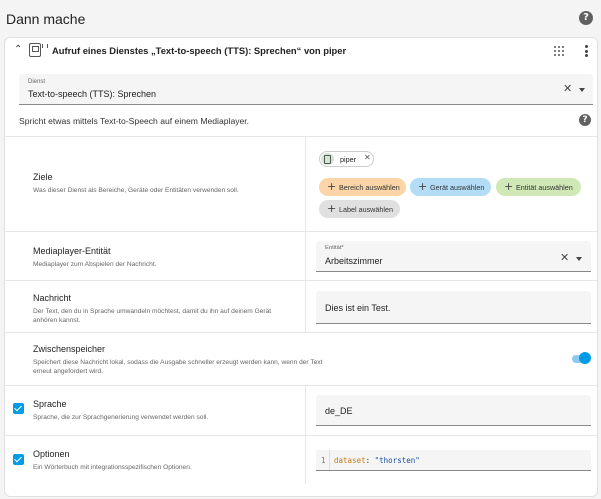 The height and width of the screenshot is (499, 601). I want to click on add-entity-label: Entität auswählen, so click(544, 187).